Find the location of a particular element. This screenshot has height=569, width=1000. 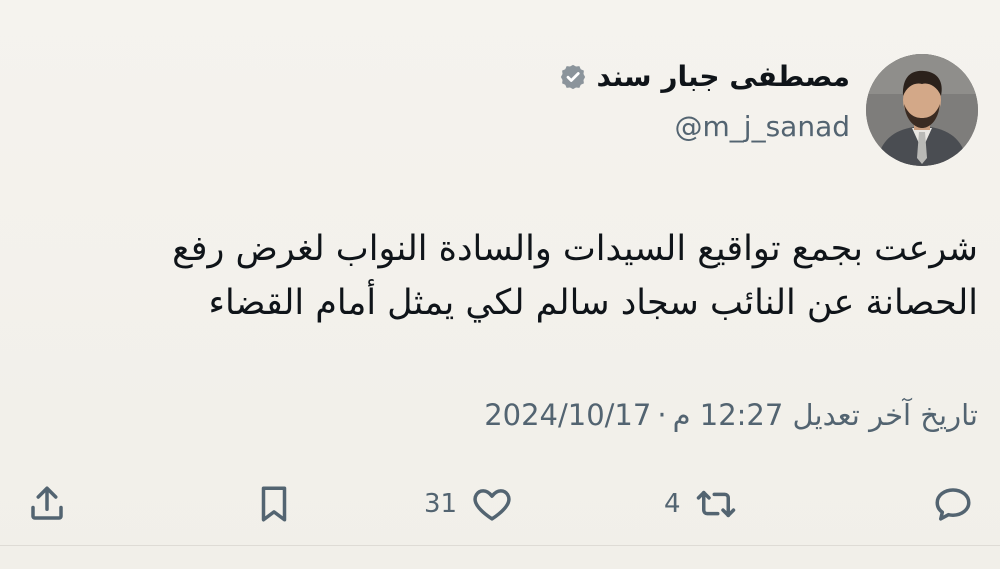

profile-photo-icon is located at coordinates (922, 110).